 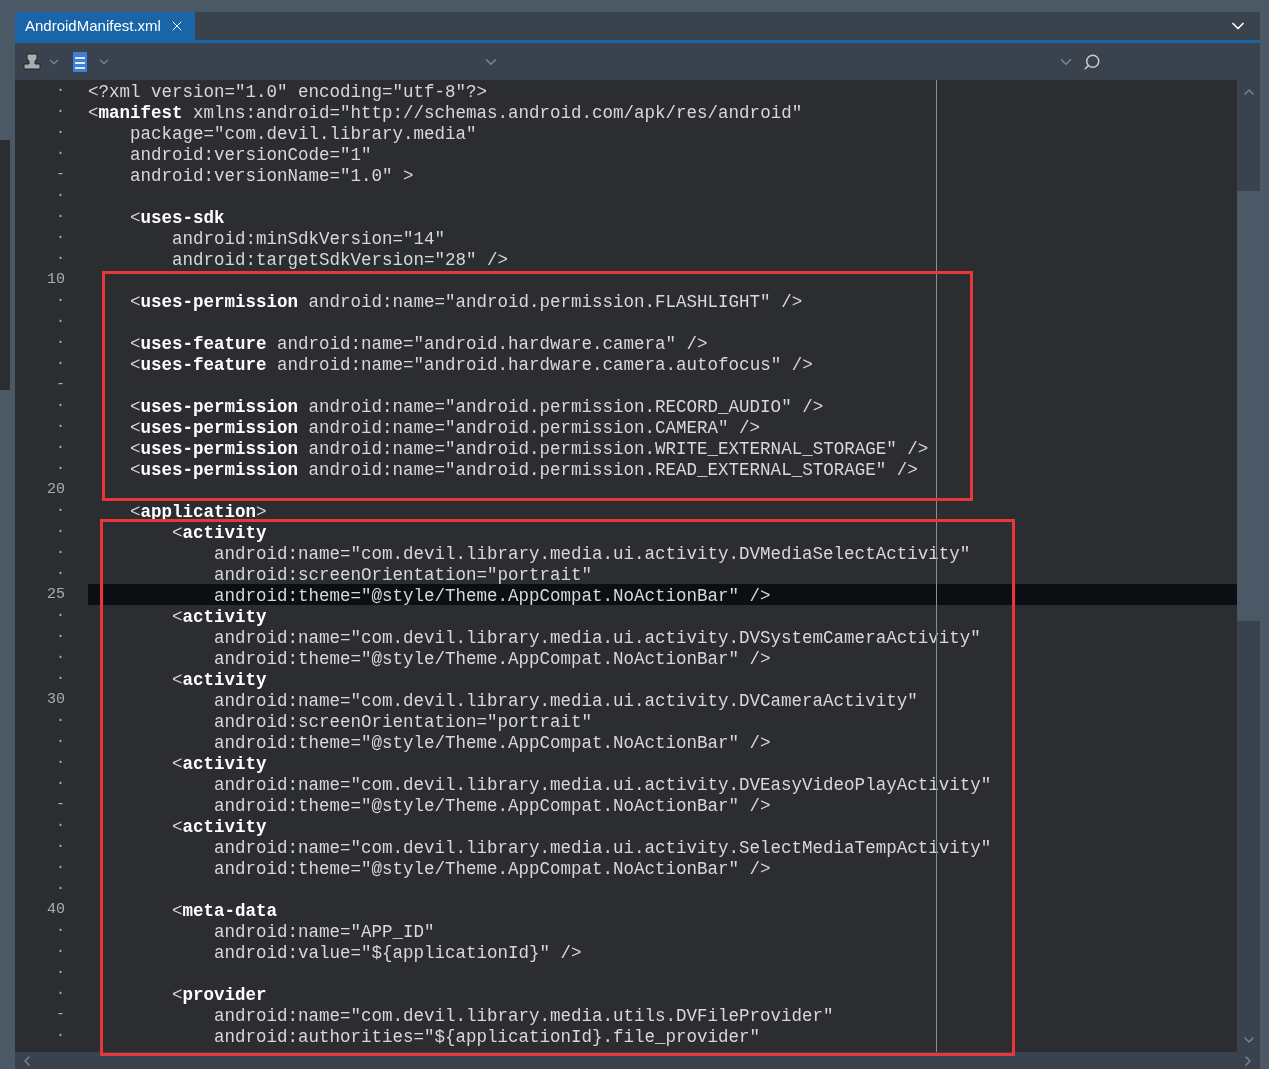 What do you see at coordinates (198, 512) in the screenshot?
I see `code-text: <application>` at bounding box center [198, 512].